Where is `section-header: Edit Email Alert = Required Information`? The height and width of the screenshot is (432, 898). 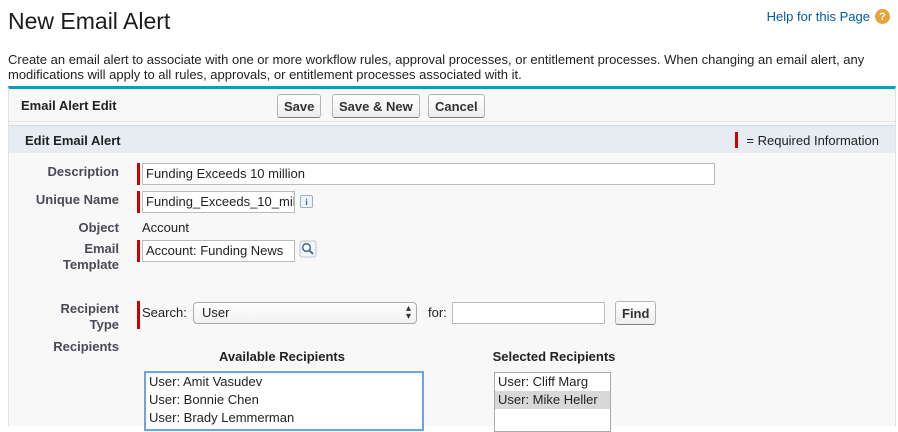
section-header: Edit Email Alert = Required Information is located at coordinates (452, 139).